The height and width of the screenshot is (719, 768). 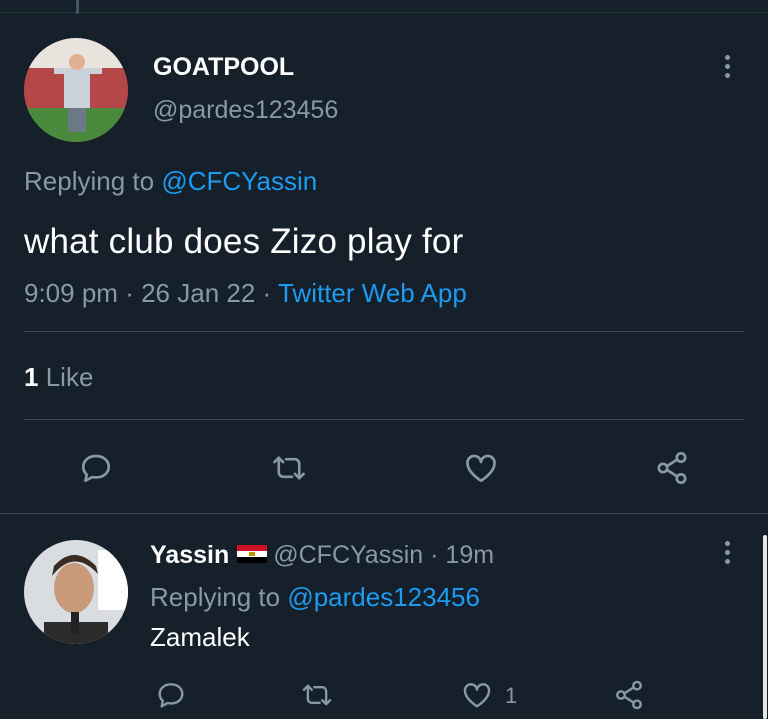 What do you see at coordinates (383, 597) in the screenshot?
I see `reply-replying-to-link: @pardes123456` at bounding box center [383, 597].